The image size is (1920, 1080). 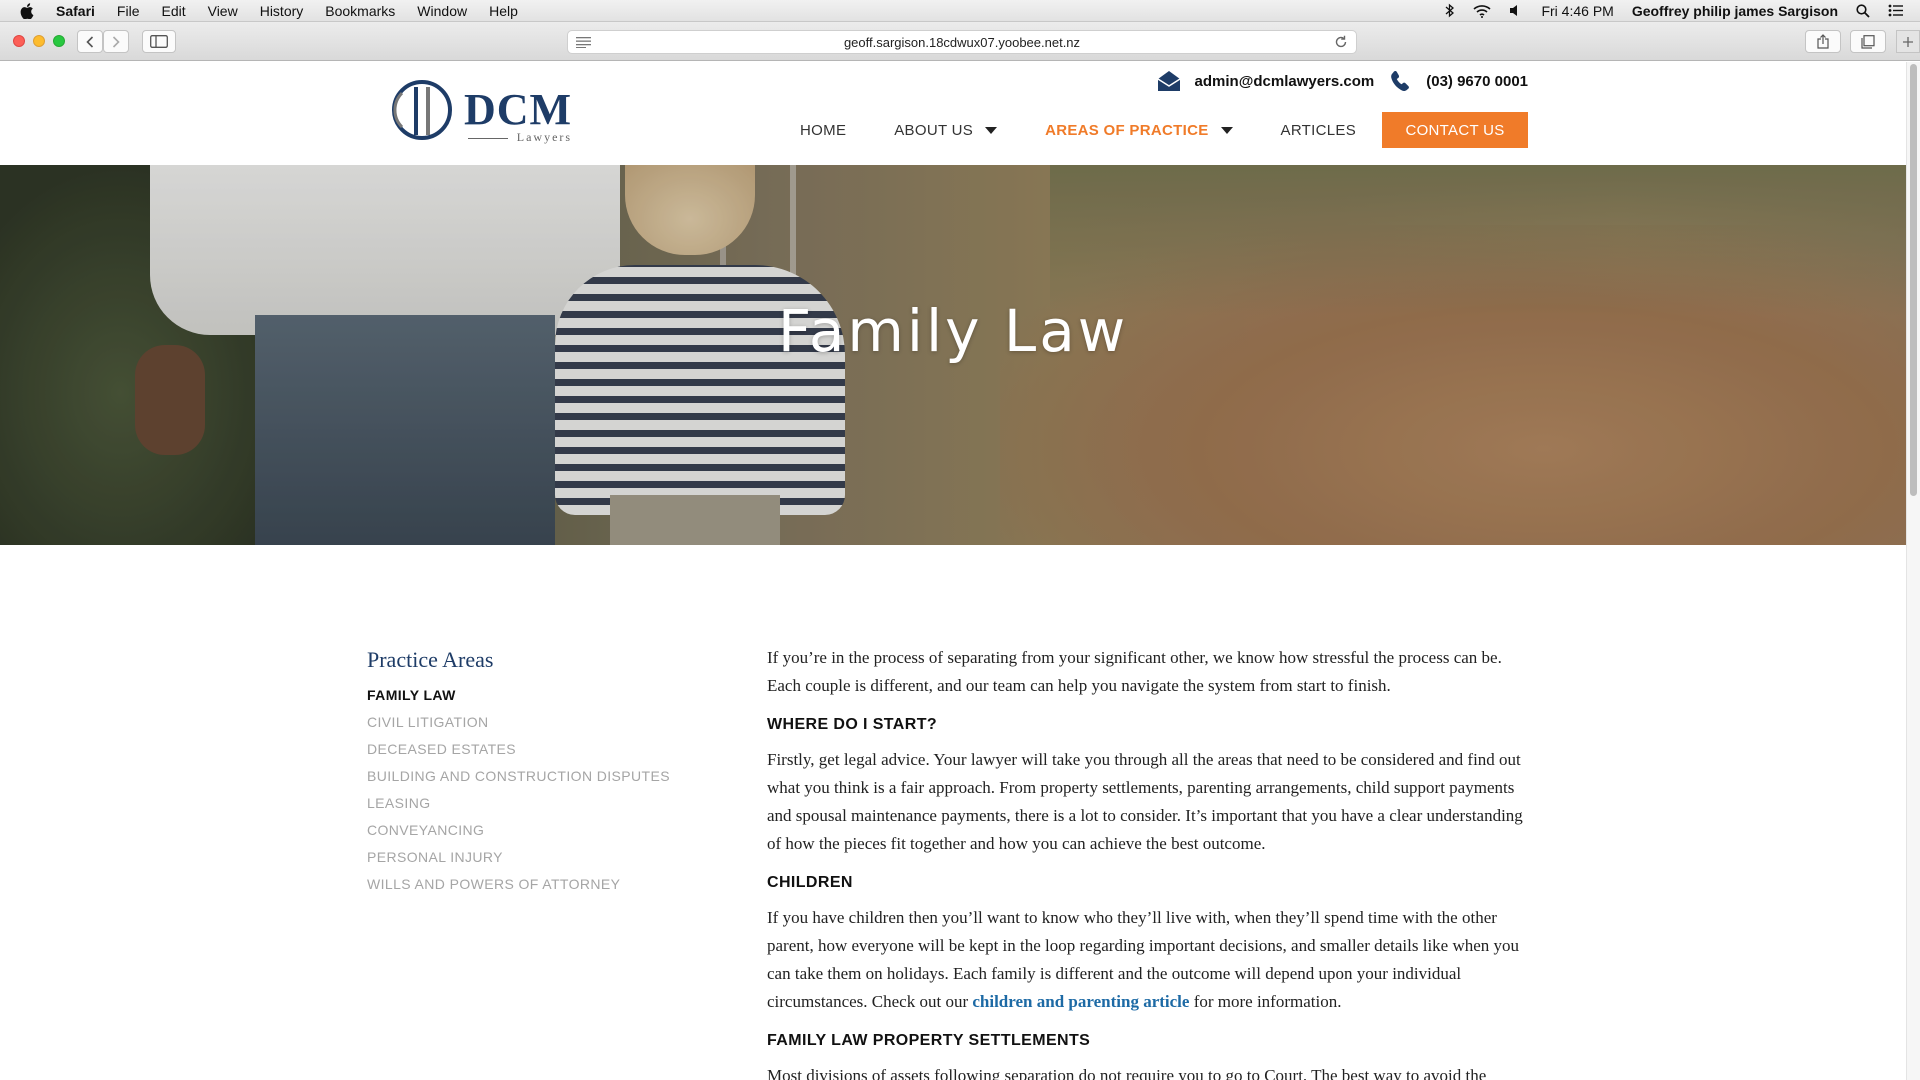 I want to click on address-bar: geoff.sargison.18cdwux07.yoobee.net.nz, so click(x=962, y=42).